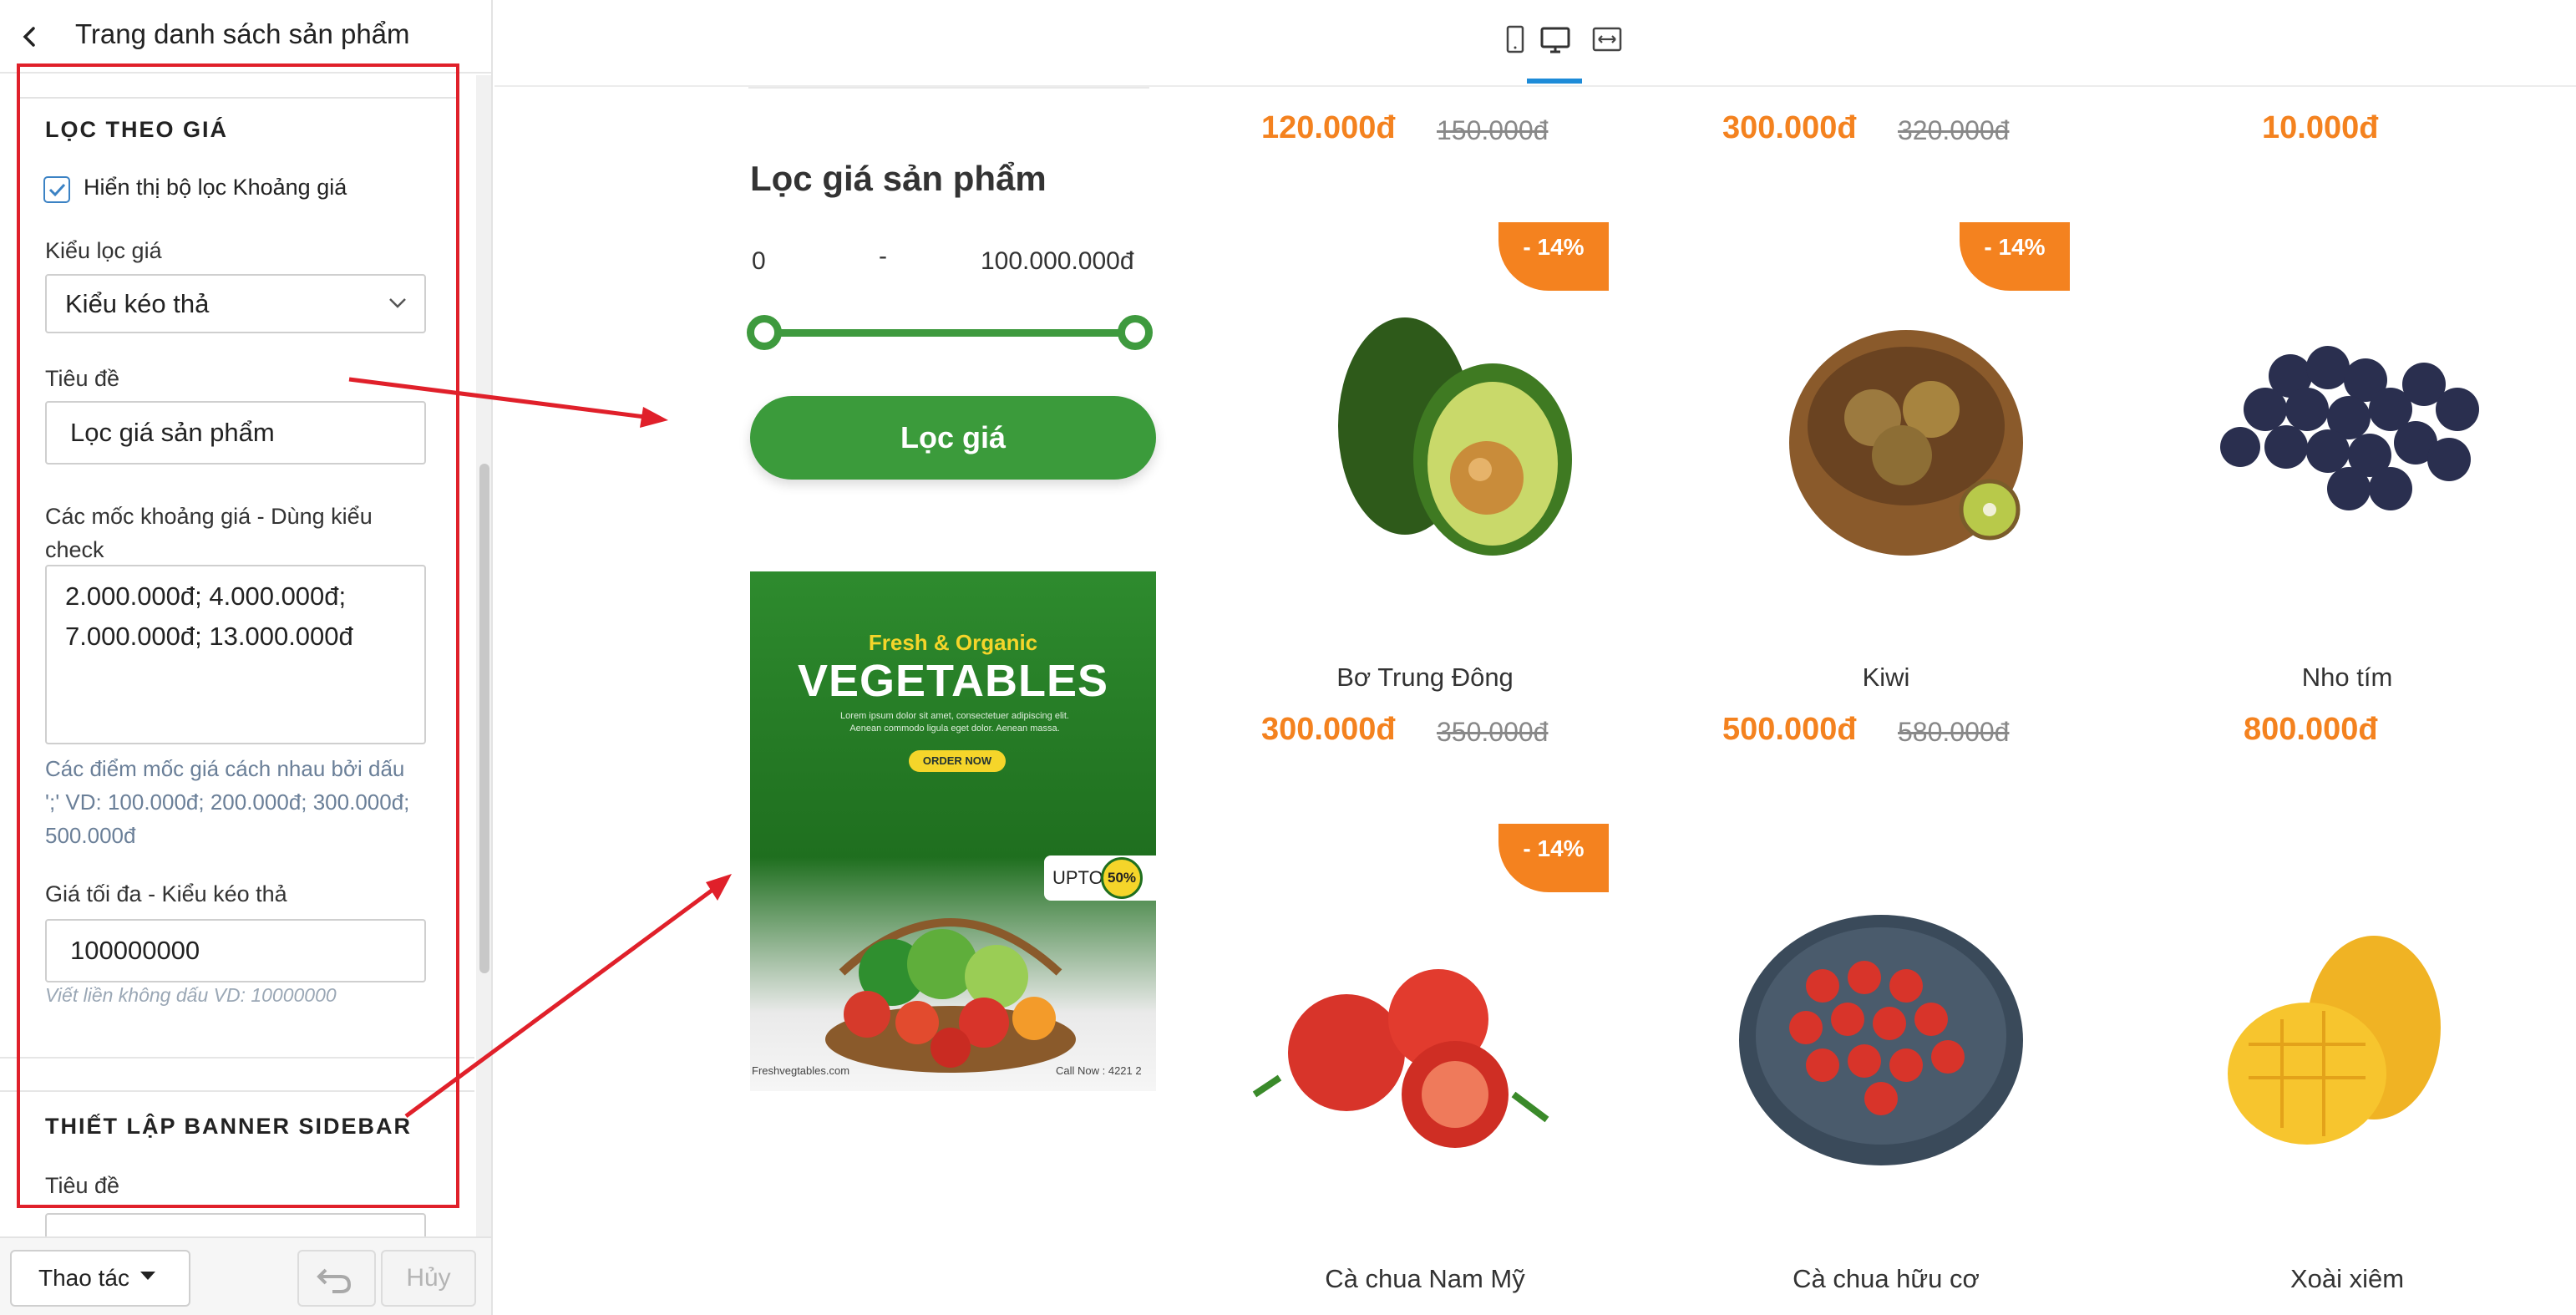 The height and width of the screenshot is (1315, 2576). What do you see at coordinates (1789, 729) in the screenshot?
I see `product-price: 500.000đ` at bounding box center [1789, 729].